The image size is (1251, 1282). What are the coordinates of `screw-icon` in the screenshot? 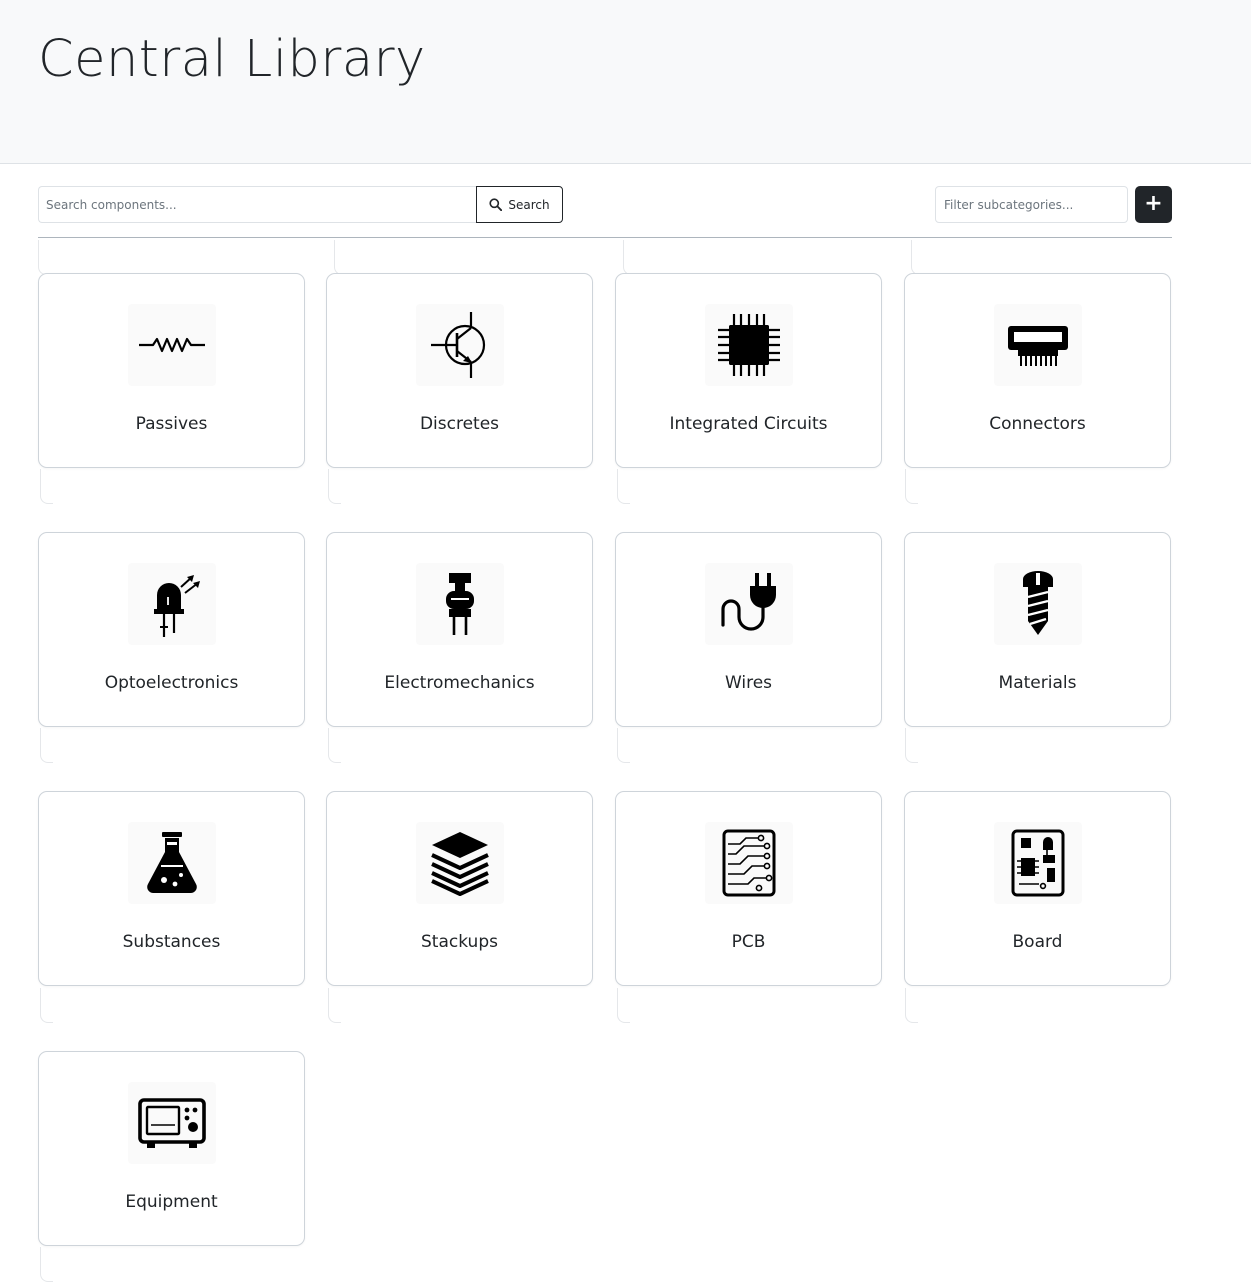 It's located at (1038, 603).